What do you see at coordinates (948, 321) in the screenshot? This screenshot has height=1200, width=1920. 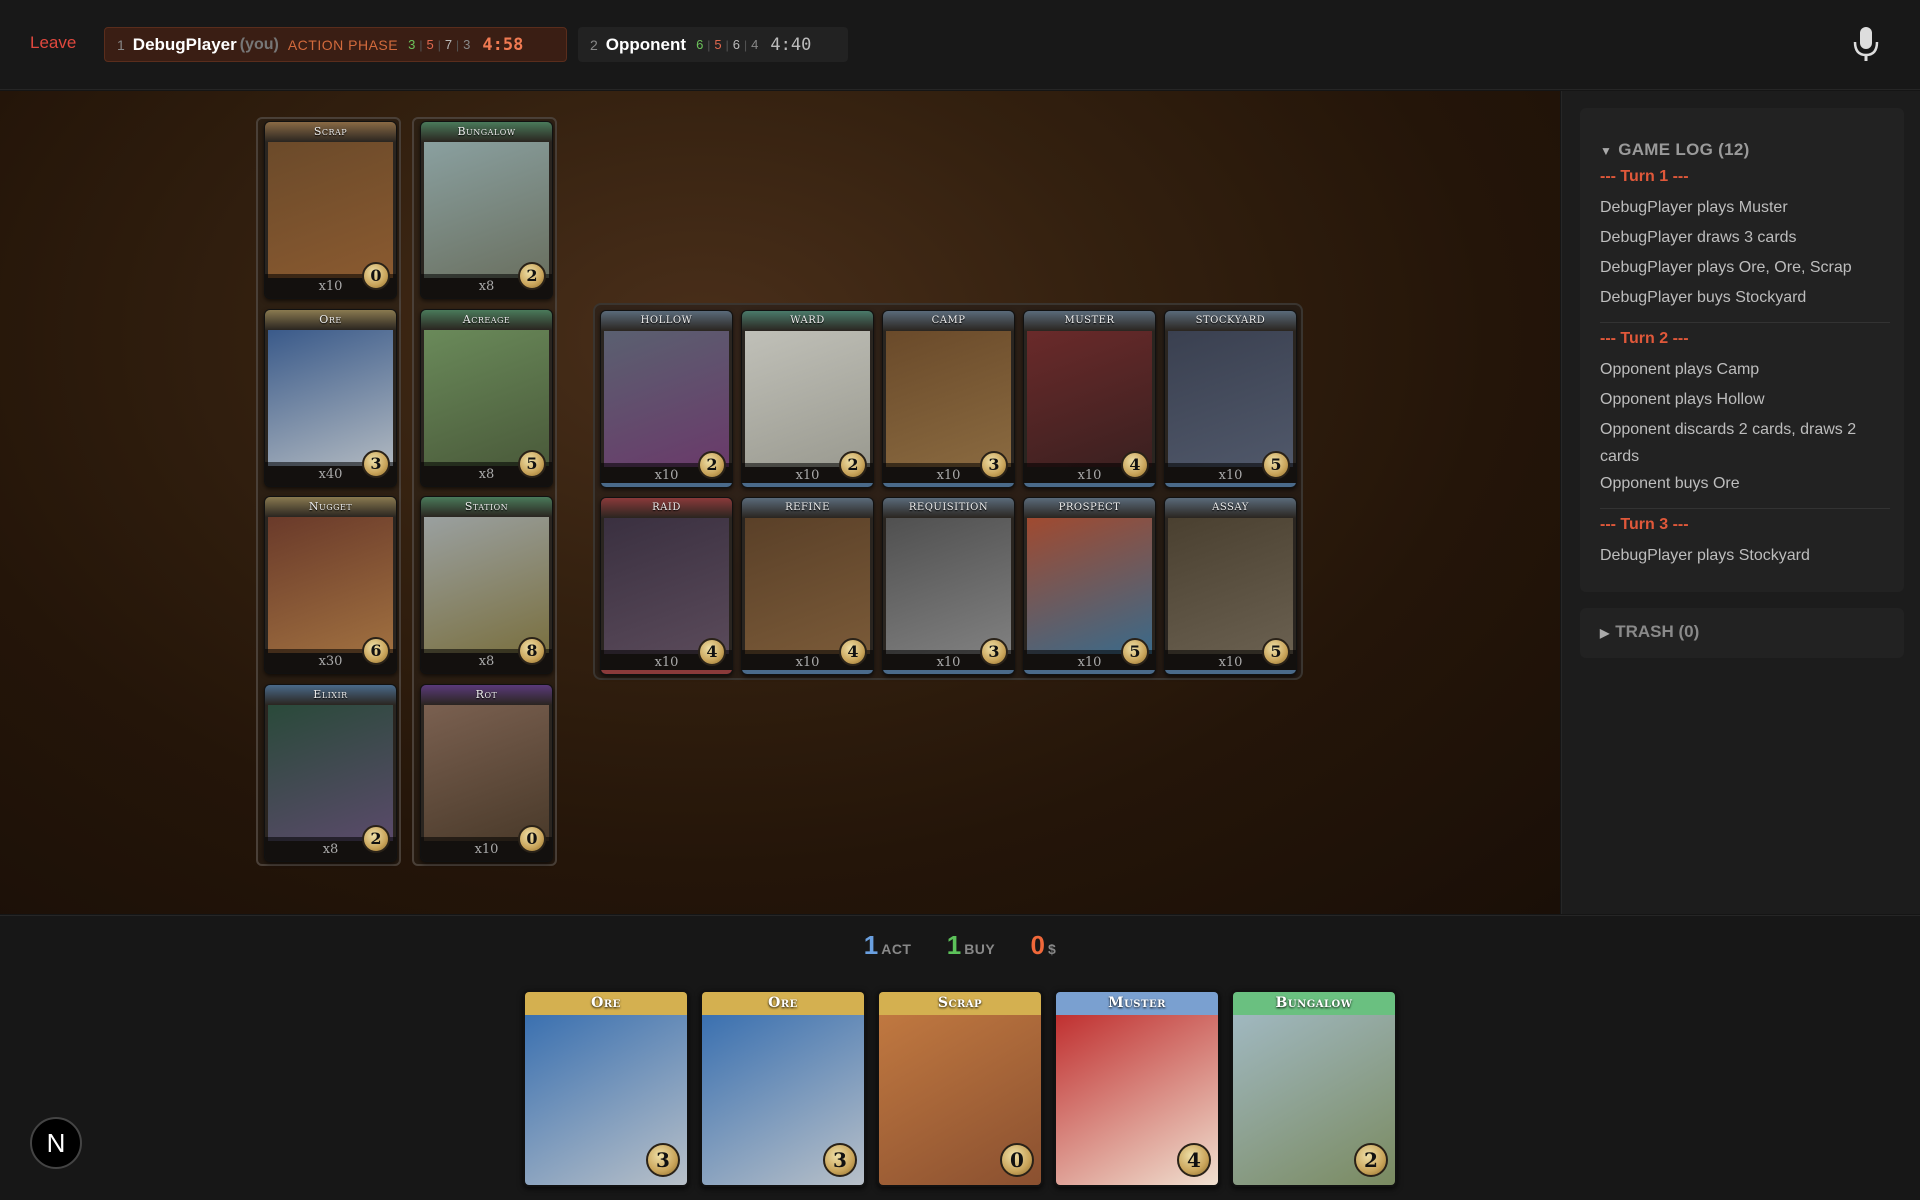 I see `card-name: Camp` at bounding box center [948, 321].